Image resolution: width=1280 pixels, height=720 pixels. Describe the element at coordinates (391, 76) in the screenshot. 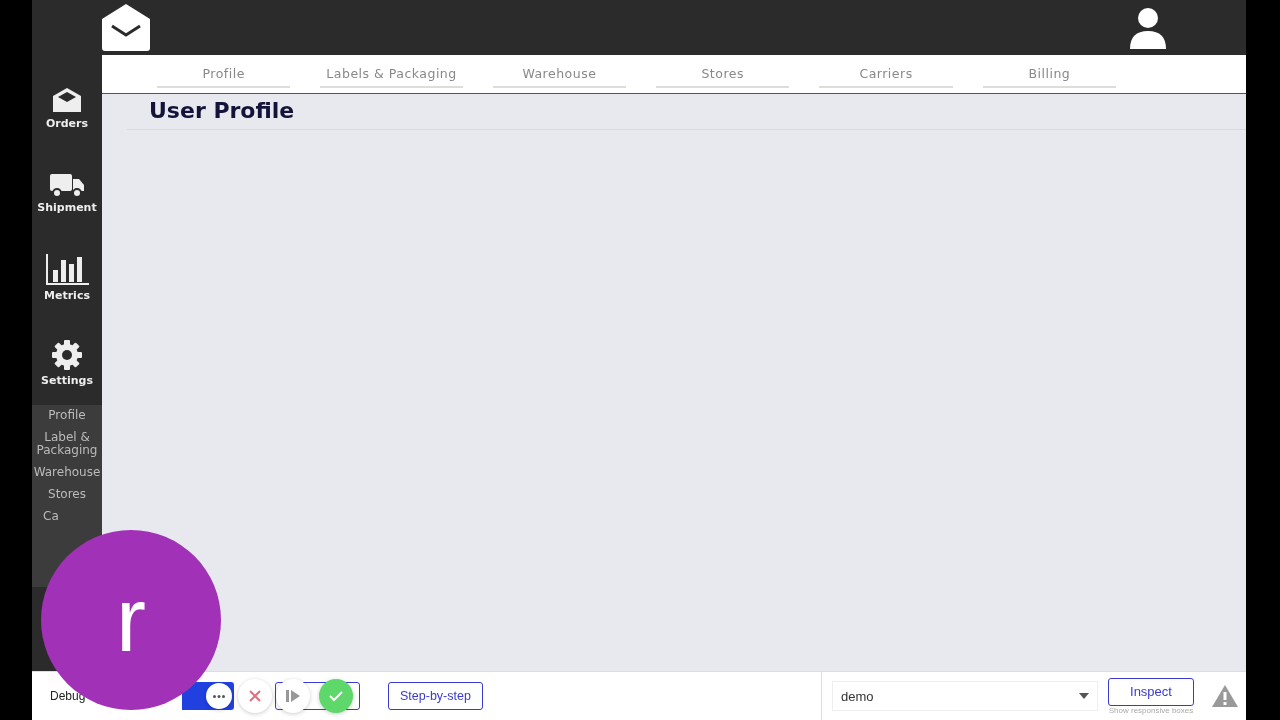

I see `tab: Labels & Packaging` at that location.